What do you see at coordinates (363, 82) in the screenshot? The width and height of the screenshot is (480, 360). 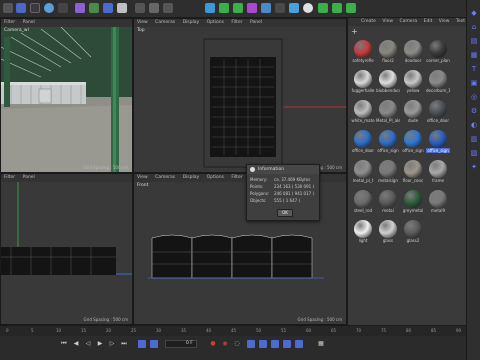 I see `material-swatch: fuggerhalle` at bounding box center [363, 82].